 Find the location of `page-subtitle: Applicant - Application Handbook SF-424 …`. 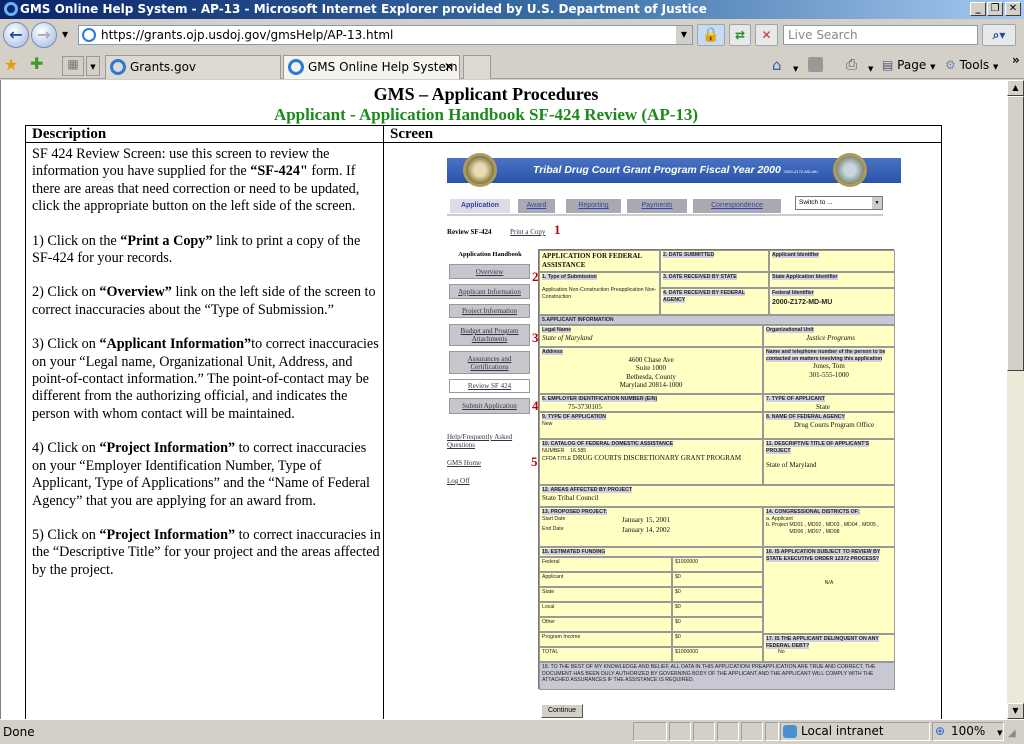

page-subtitle: Applicant - Application Handbook SF-424 … is located at coordinates (486, 114).